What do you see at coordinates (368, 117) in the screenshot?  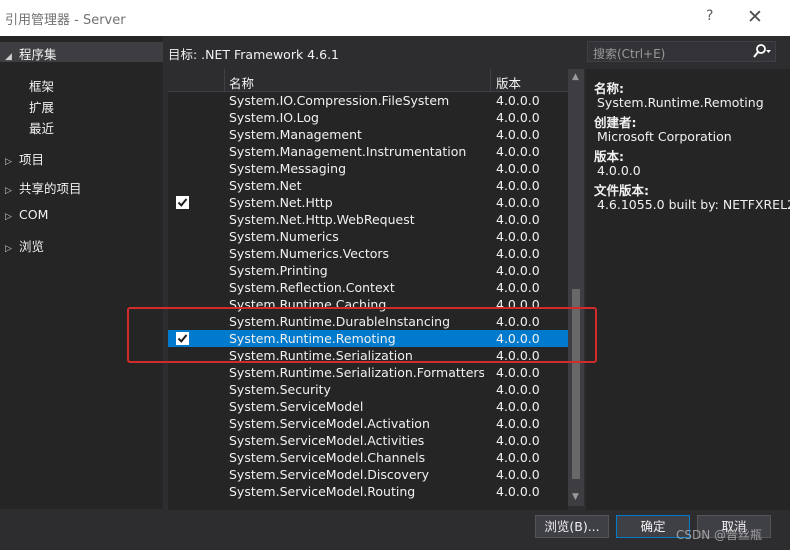 I see `table-row: System.IO.Log 4.0.0.0` at bounding box center [368, 117].